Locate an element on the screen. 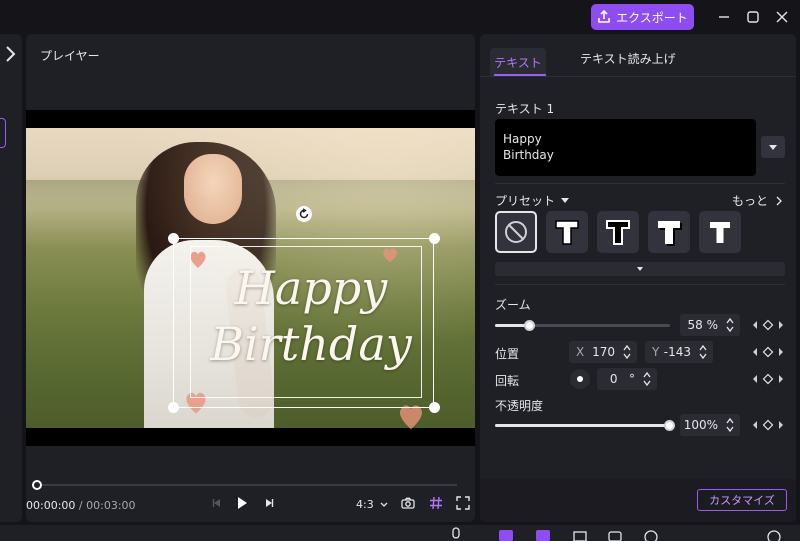 Image resolution: width=800 pixels, height=541 pixels. overlay-text-line-2: Birthday is located at coordinates (311, 344).